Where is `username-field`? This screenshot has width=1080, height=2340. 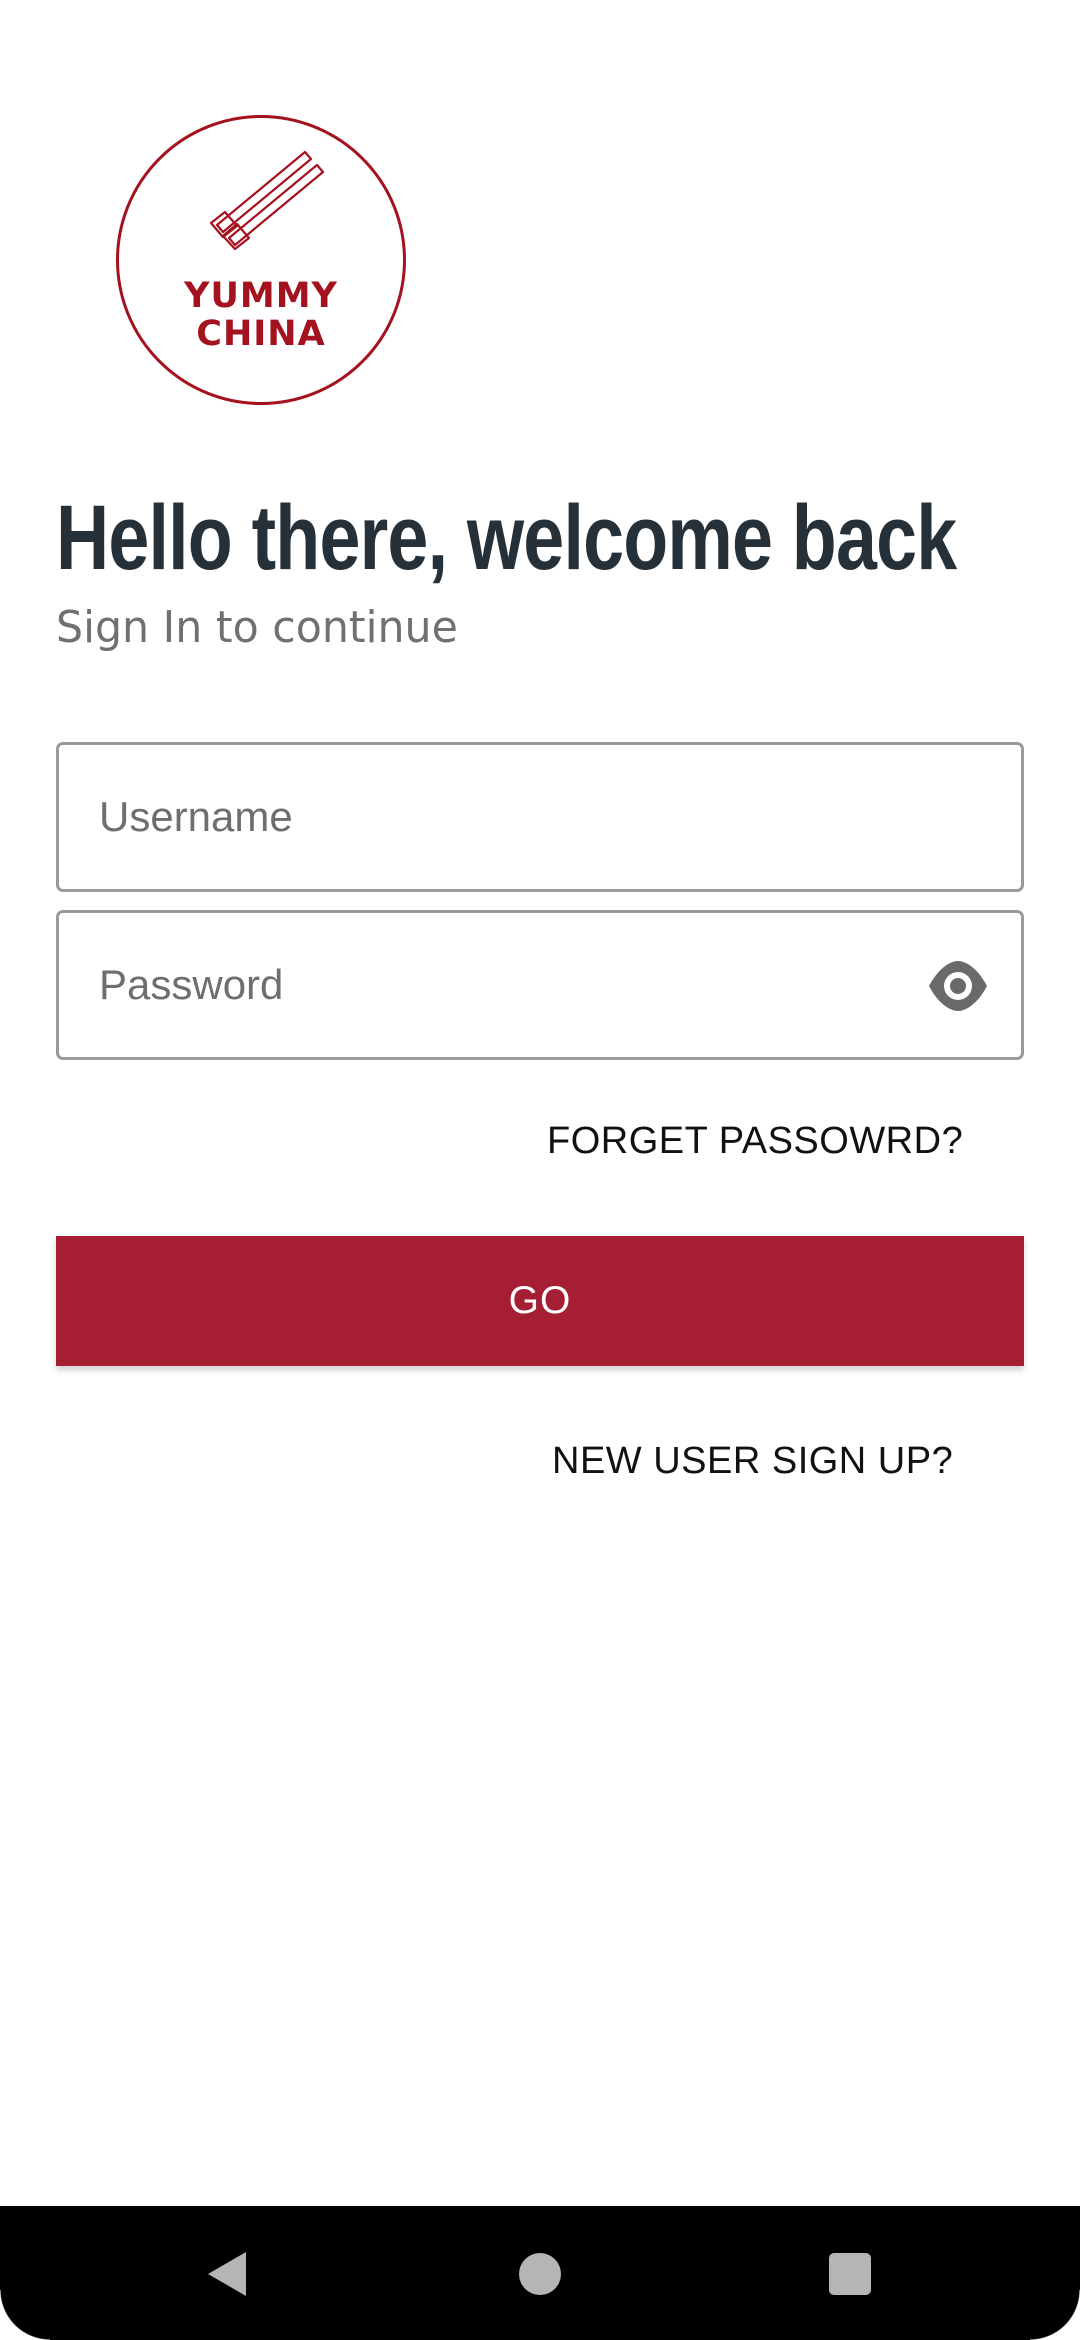
username-field is located at coordinates (540, 817).